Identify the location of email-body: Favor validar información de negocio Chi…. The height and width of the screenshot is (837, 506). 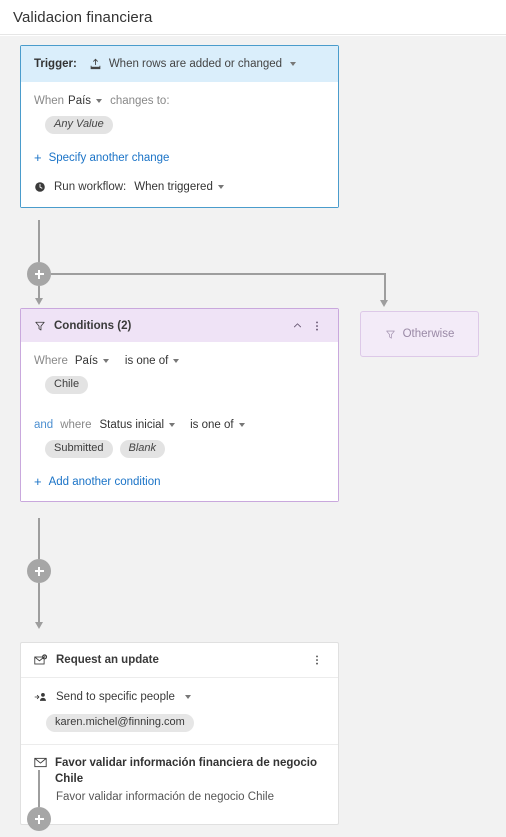
(165, 797).